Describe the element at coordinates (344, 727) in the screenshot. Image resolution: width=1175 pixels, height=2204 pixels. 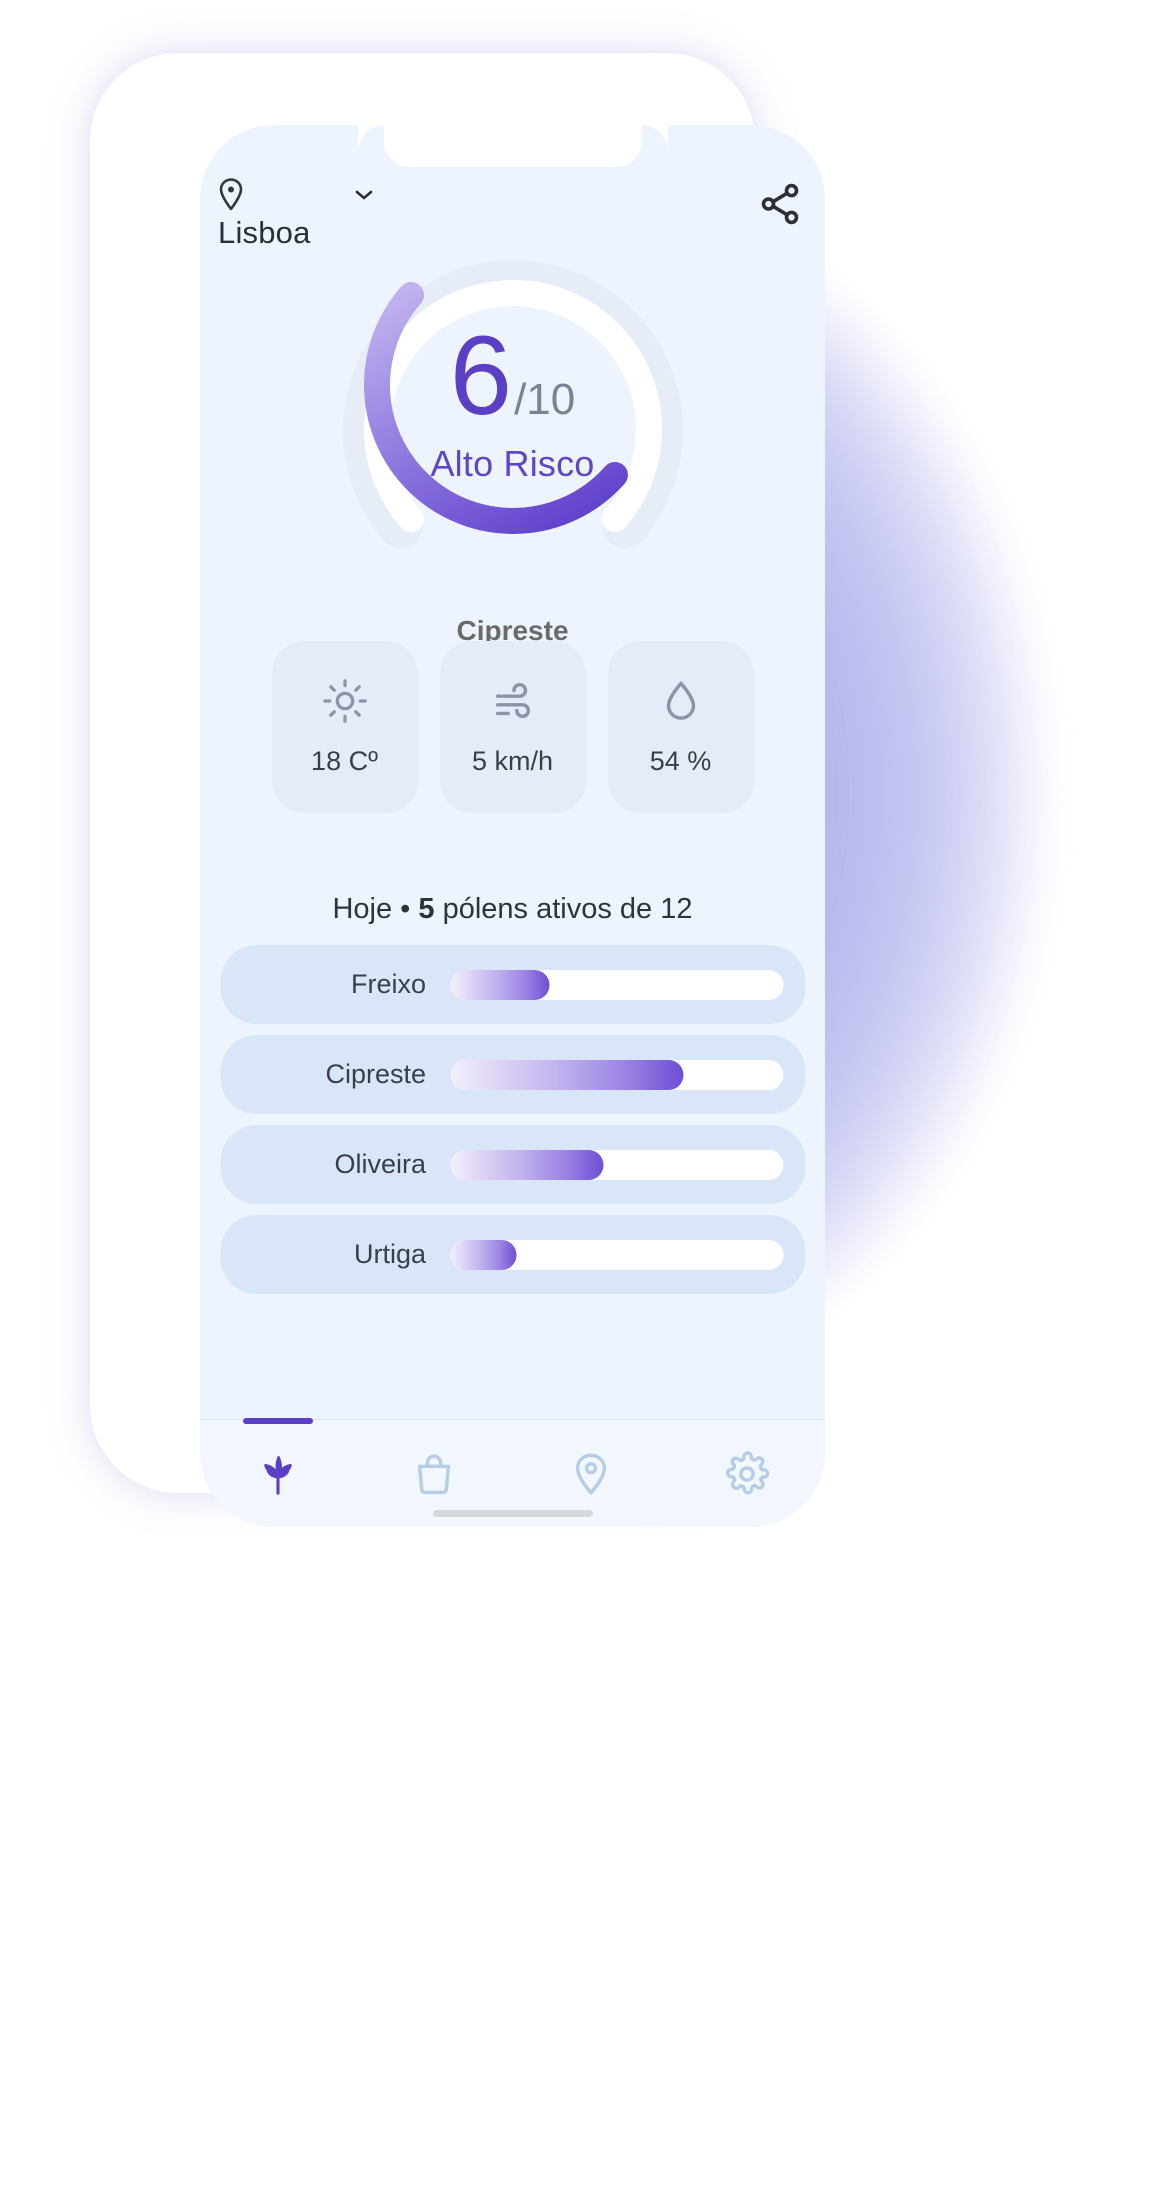
I see `stat-card-temperature: 18 Cº` at that location.